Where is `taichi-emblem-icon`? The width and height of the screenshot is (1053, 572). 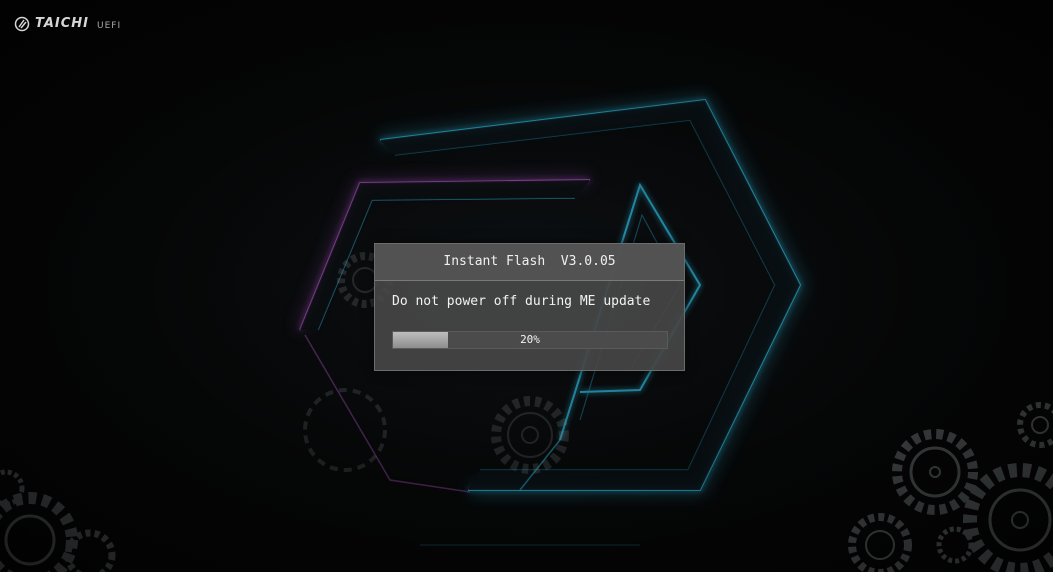 taichi-emblem-icon is located at coordinates (22, 24).